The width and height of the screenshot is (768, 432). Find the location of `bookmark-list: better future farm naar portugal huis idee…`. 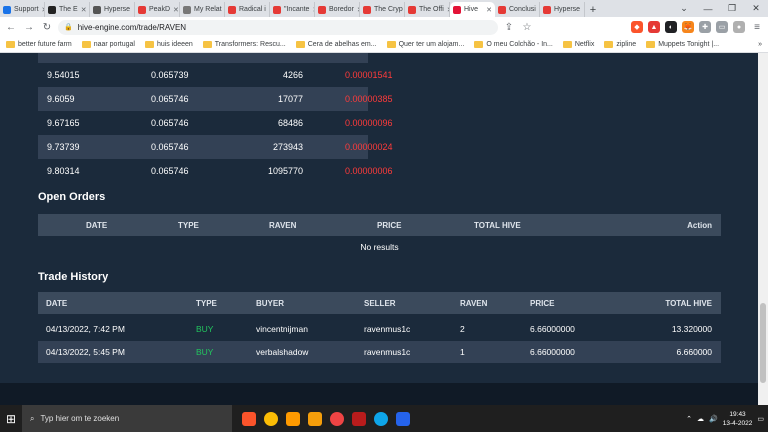

bookmark-list: better future farm naar portugal huis idee… is located at coordinates (362, 44).